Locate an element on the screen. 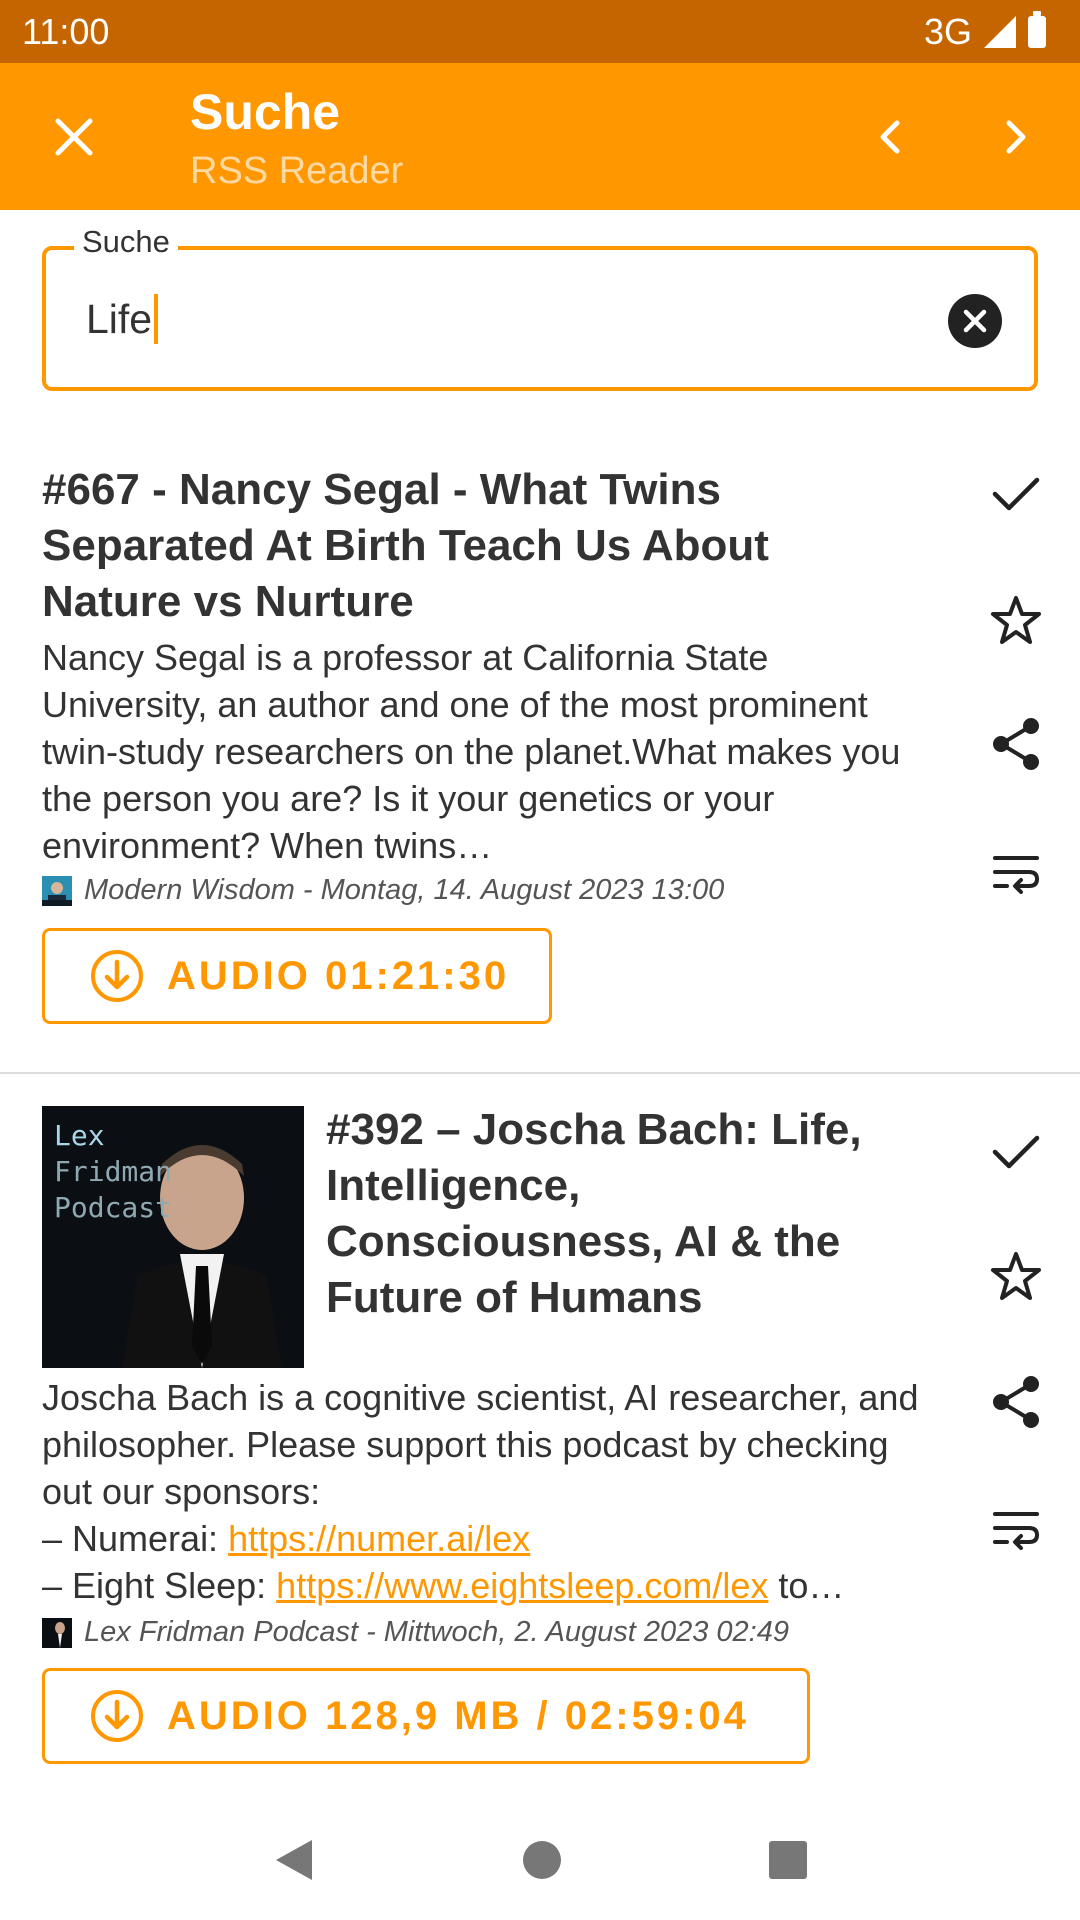 This screenshot has width=1080, height=1920. sponsor-1-prefix: – Numerai: is located at coordinates (135, 1538).